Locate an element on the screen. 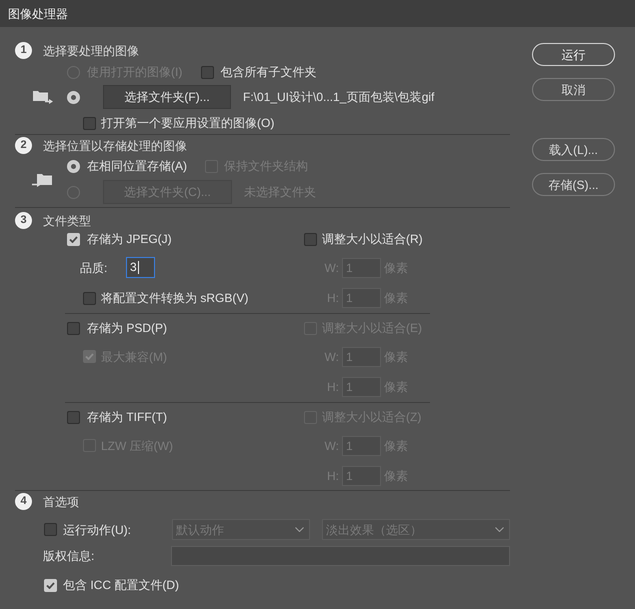  step-number: 3 is located at coordinates (23, 220).